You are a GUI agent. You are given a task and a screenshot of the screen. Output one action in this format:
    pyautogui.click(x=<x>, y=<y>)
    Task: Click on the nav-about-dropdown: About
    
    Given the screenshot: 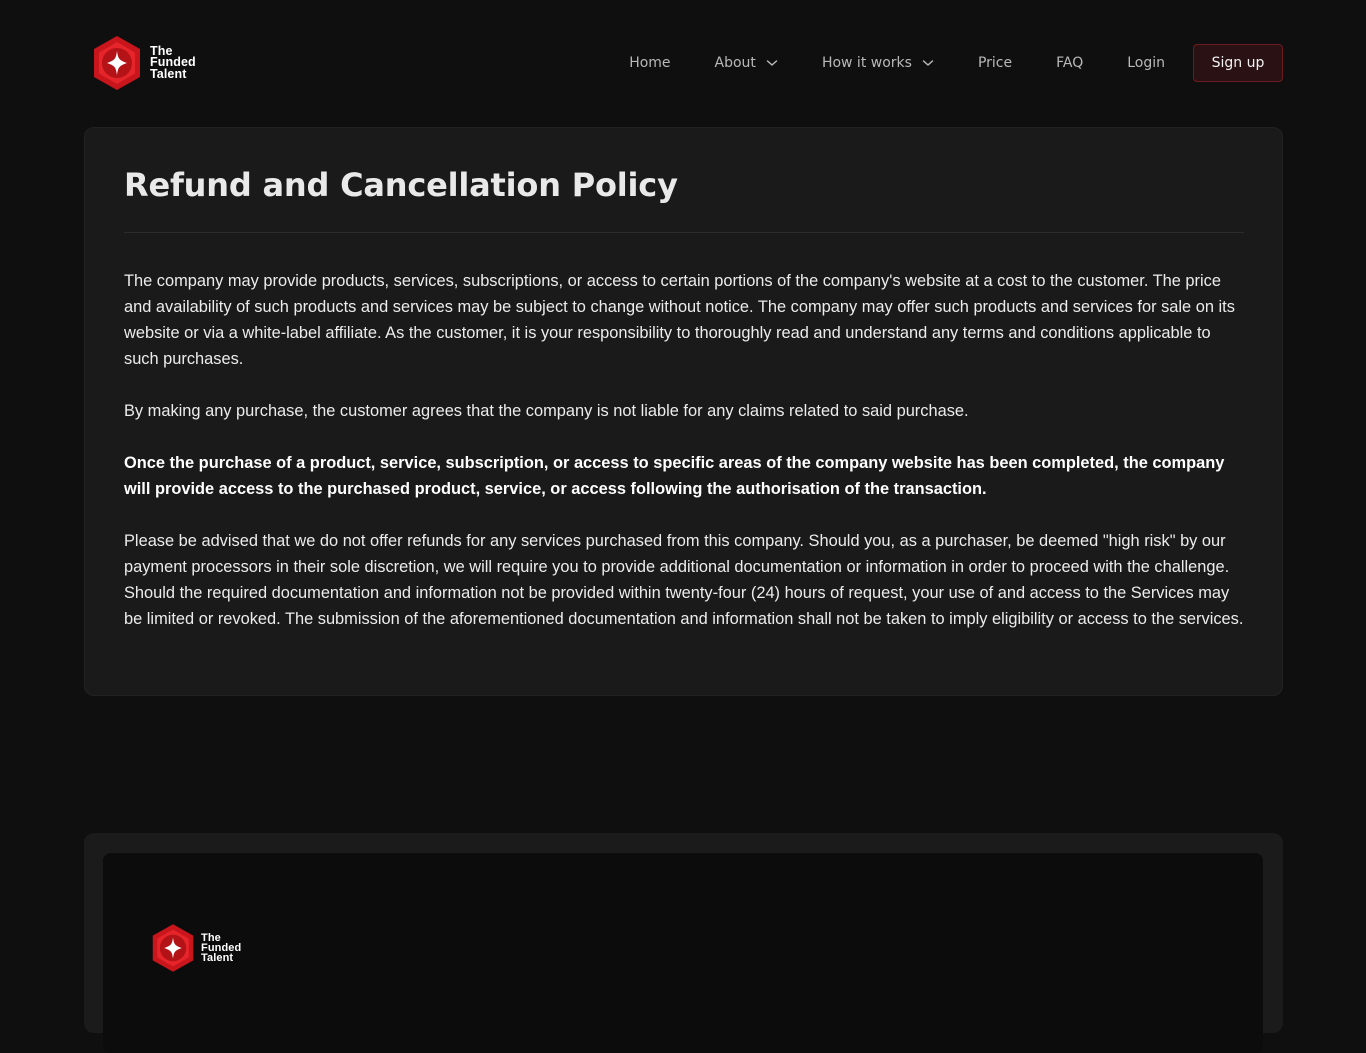 What is the action you would take?
    pyautogui.click(x=746, y=63)
    